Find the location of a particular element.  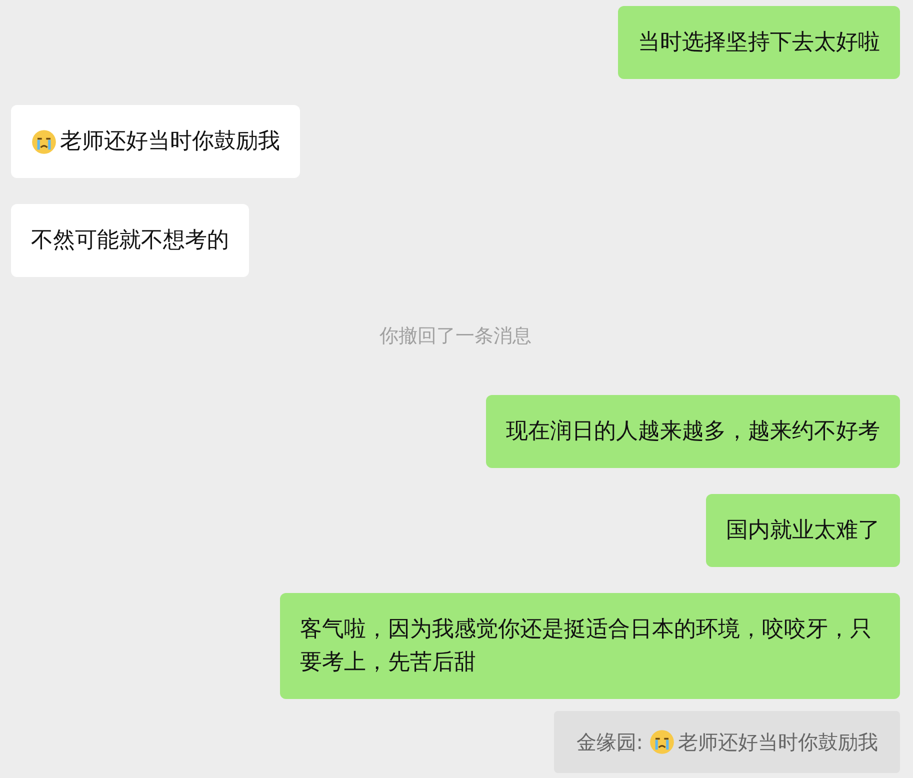

message-bubble: 不然可能就不想考的 is located at coordinates (130, 240).